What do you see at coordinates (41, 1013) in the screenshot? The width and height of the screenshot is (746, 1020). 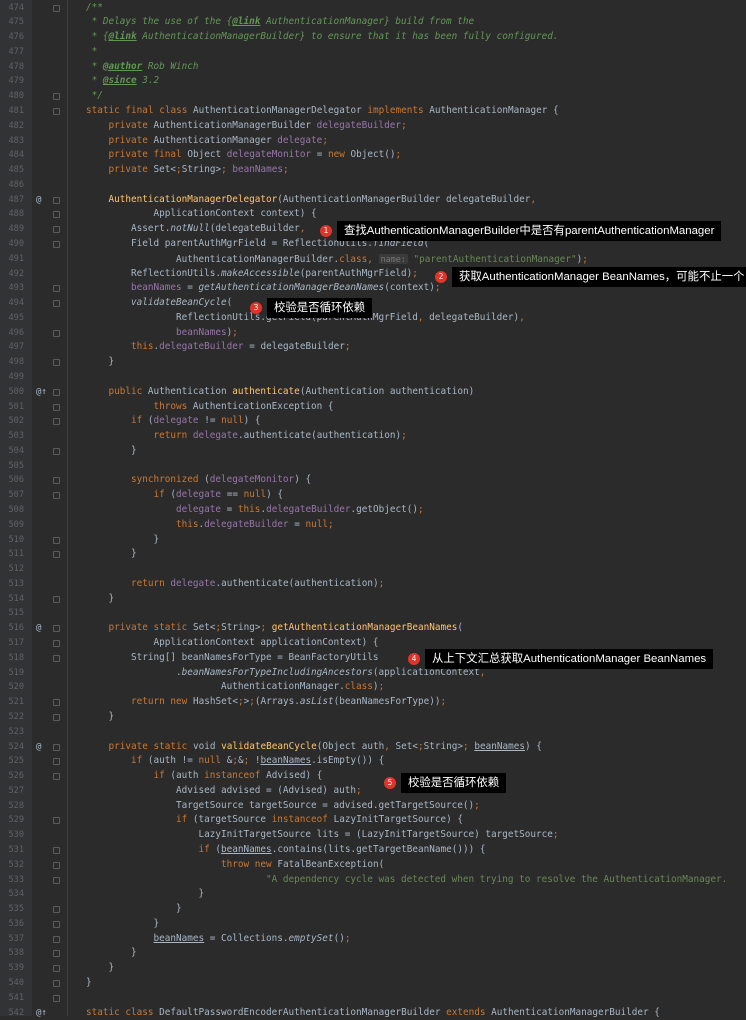 I see `override-marker-icon: @↑` at bounding box center [41, 1013].